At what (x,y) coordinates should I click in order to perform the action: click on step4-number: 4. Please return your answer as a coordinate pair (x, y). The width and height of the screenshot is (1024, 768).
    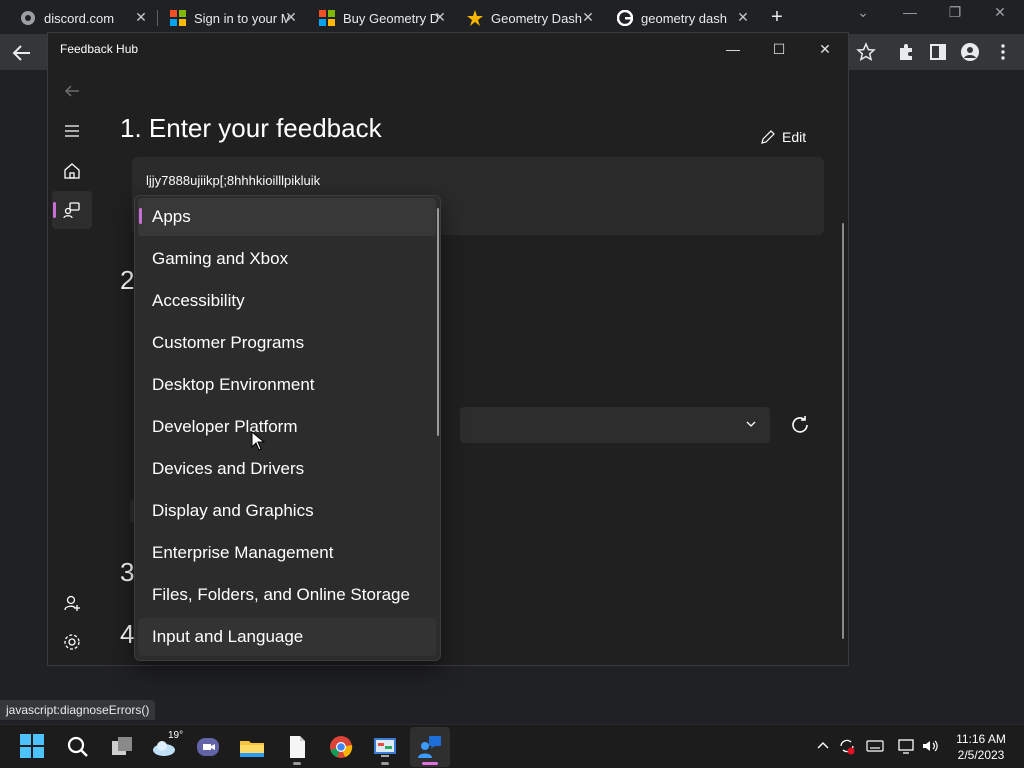
    Looking at the image, I should click on (127, 634).